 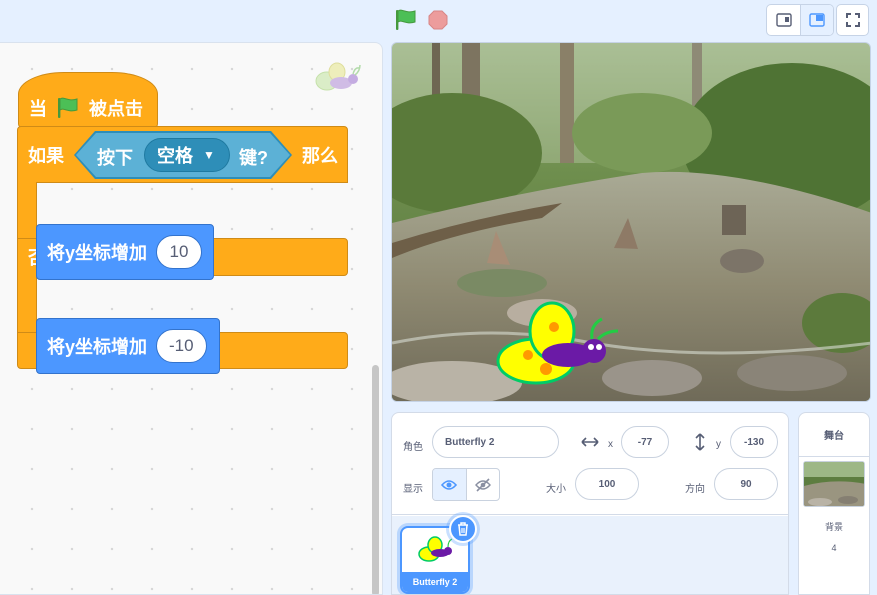 I want to click on sprite-name-field: Butterfly 2, so click(x=495, y=442).